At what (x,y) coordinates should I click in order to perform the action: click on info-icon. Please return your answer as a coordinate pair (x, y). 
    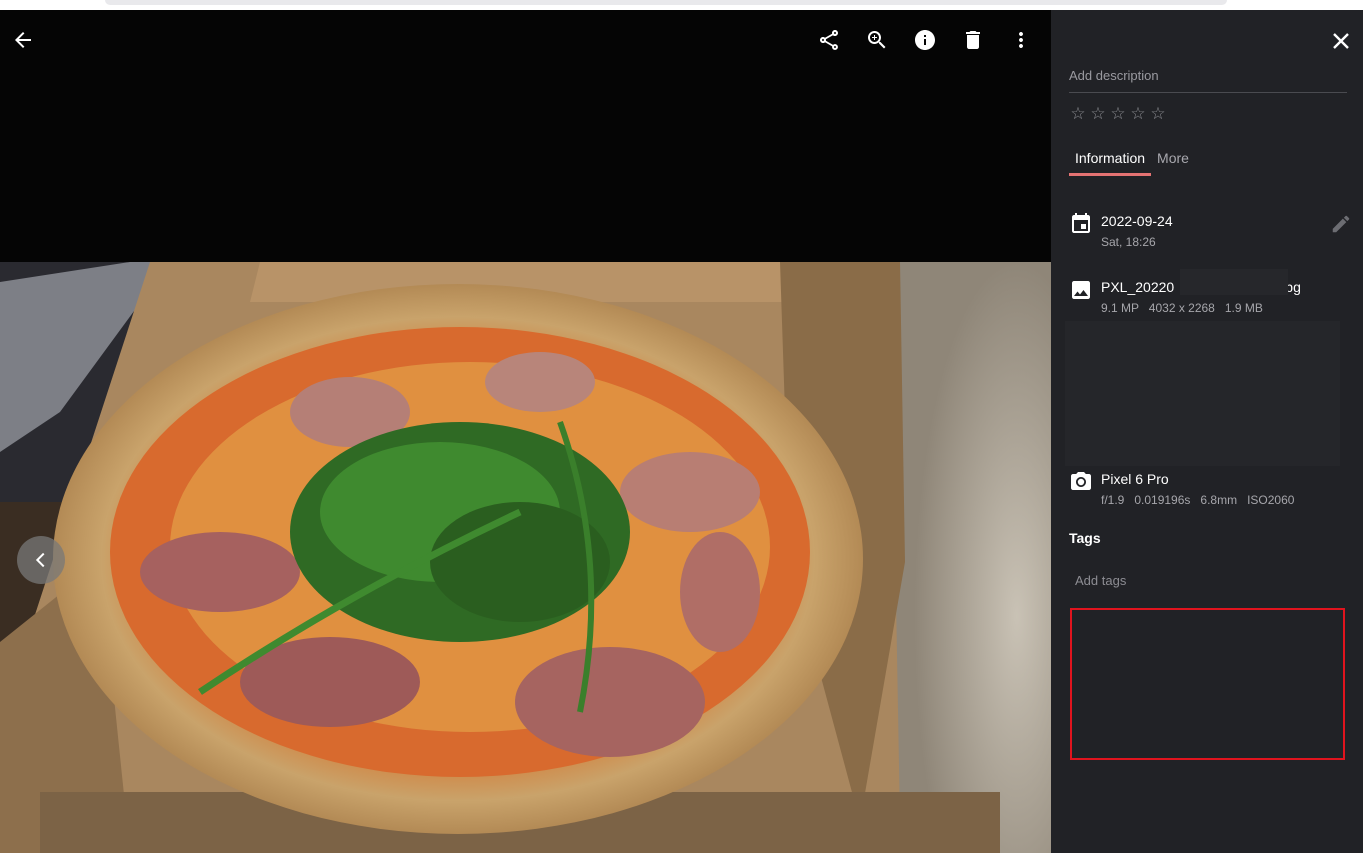
    Looking at the image, I should click on (925, 40).